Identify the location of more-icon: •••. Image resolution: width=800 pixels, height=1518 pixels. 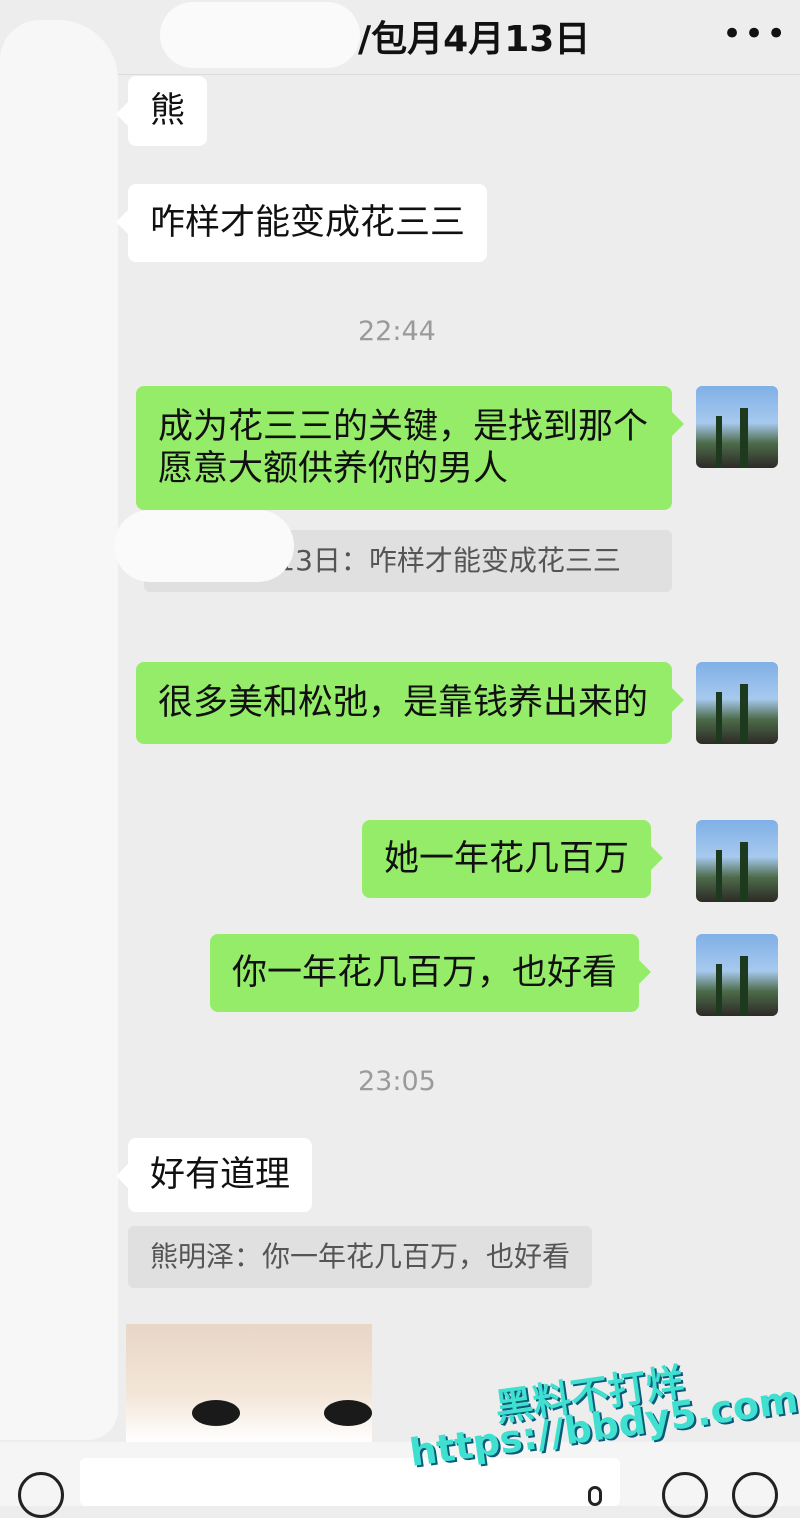
(755, 34).